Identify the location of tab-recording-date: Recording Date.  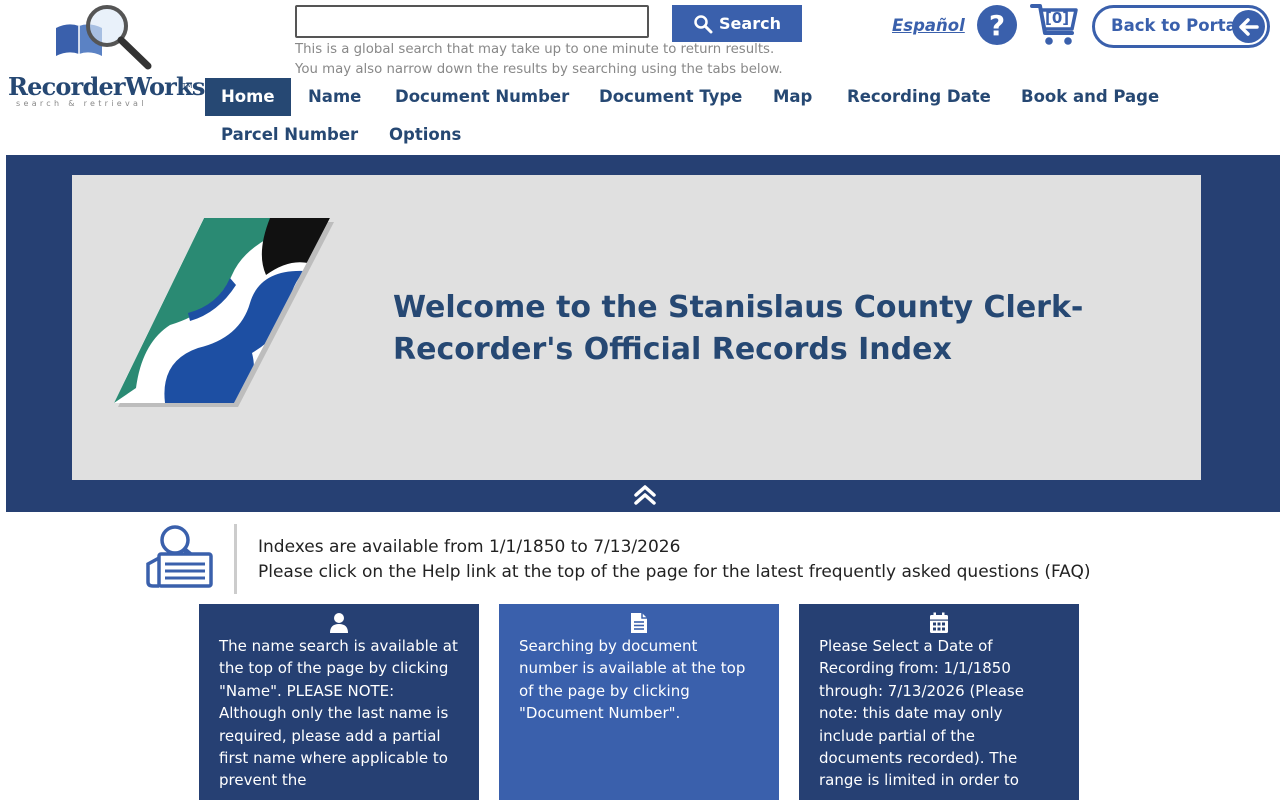
(919, 97).